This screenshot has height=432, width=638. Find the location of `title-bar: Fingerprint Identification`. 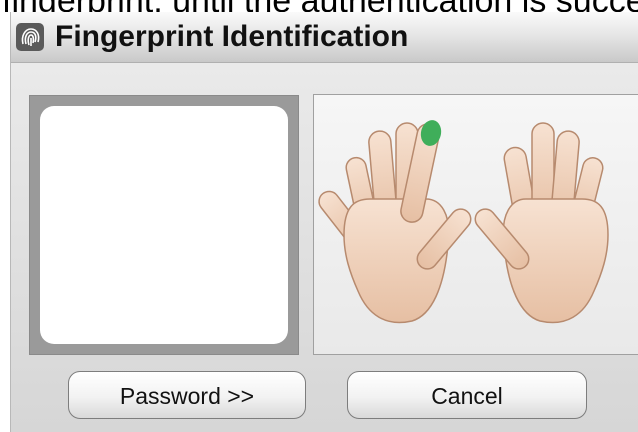

title-bar: Fingerprint Identification is located at coordinates (324, 37).